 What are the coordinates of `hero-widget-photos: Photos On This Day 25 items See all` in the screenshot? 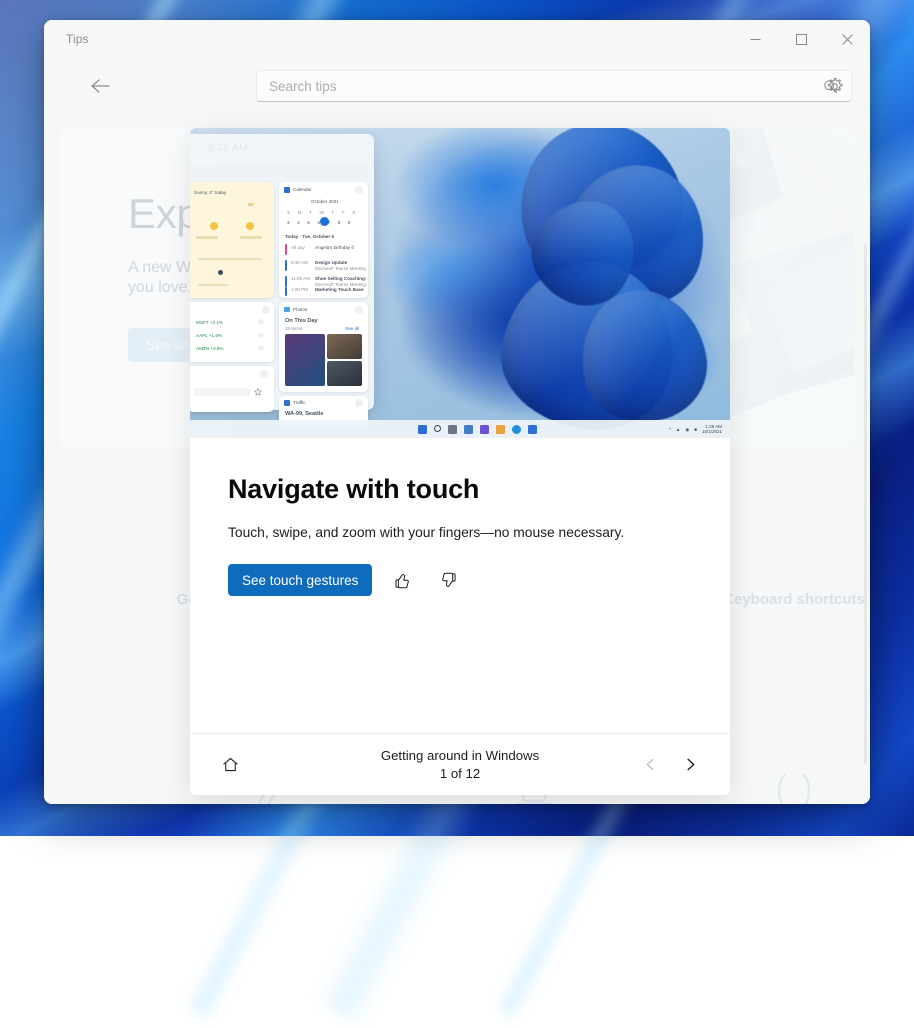 It's located at (323, 347).